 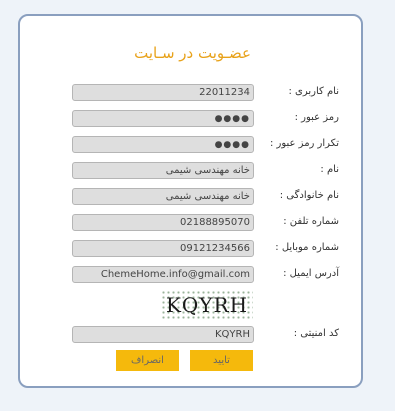 I want to click on form-title: عضـویت در سـایت, so click(x=192, y=53).